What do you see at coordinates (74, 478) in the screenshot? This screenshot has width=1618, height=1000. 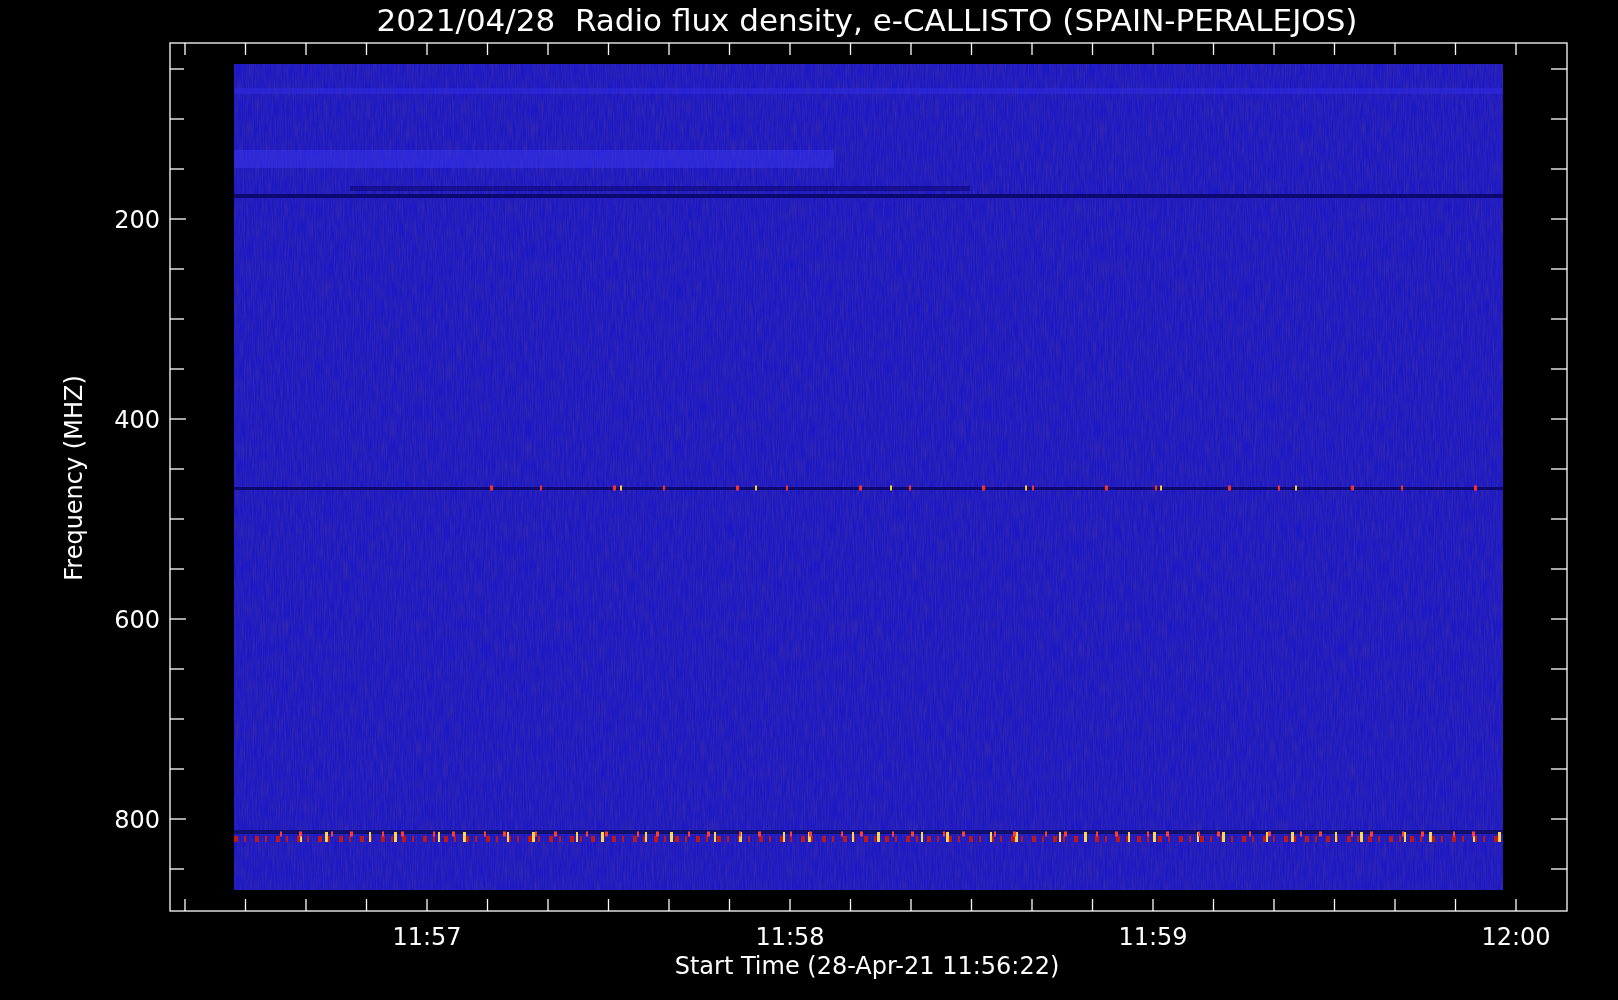 I see `y-axis-label: Frequency (MHZ)` at bounding box center [74, 478].